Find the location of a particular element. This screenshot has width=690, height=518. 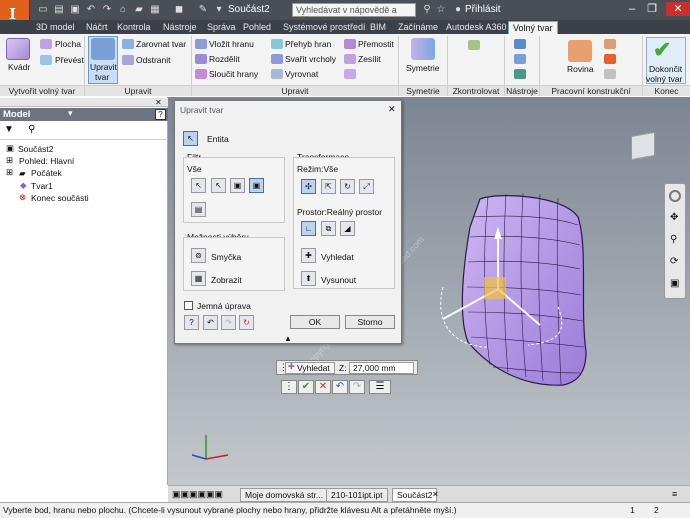

tab-3d-model: 3D model is located at coordinates (55, 27).